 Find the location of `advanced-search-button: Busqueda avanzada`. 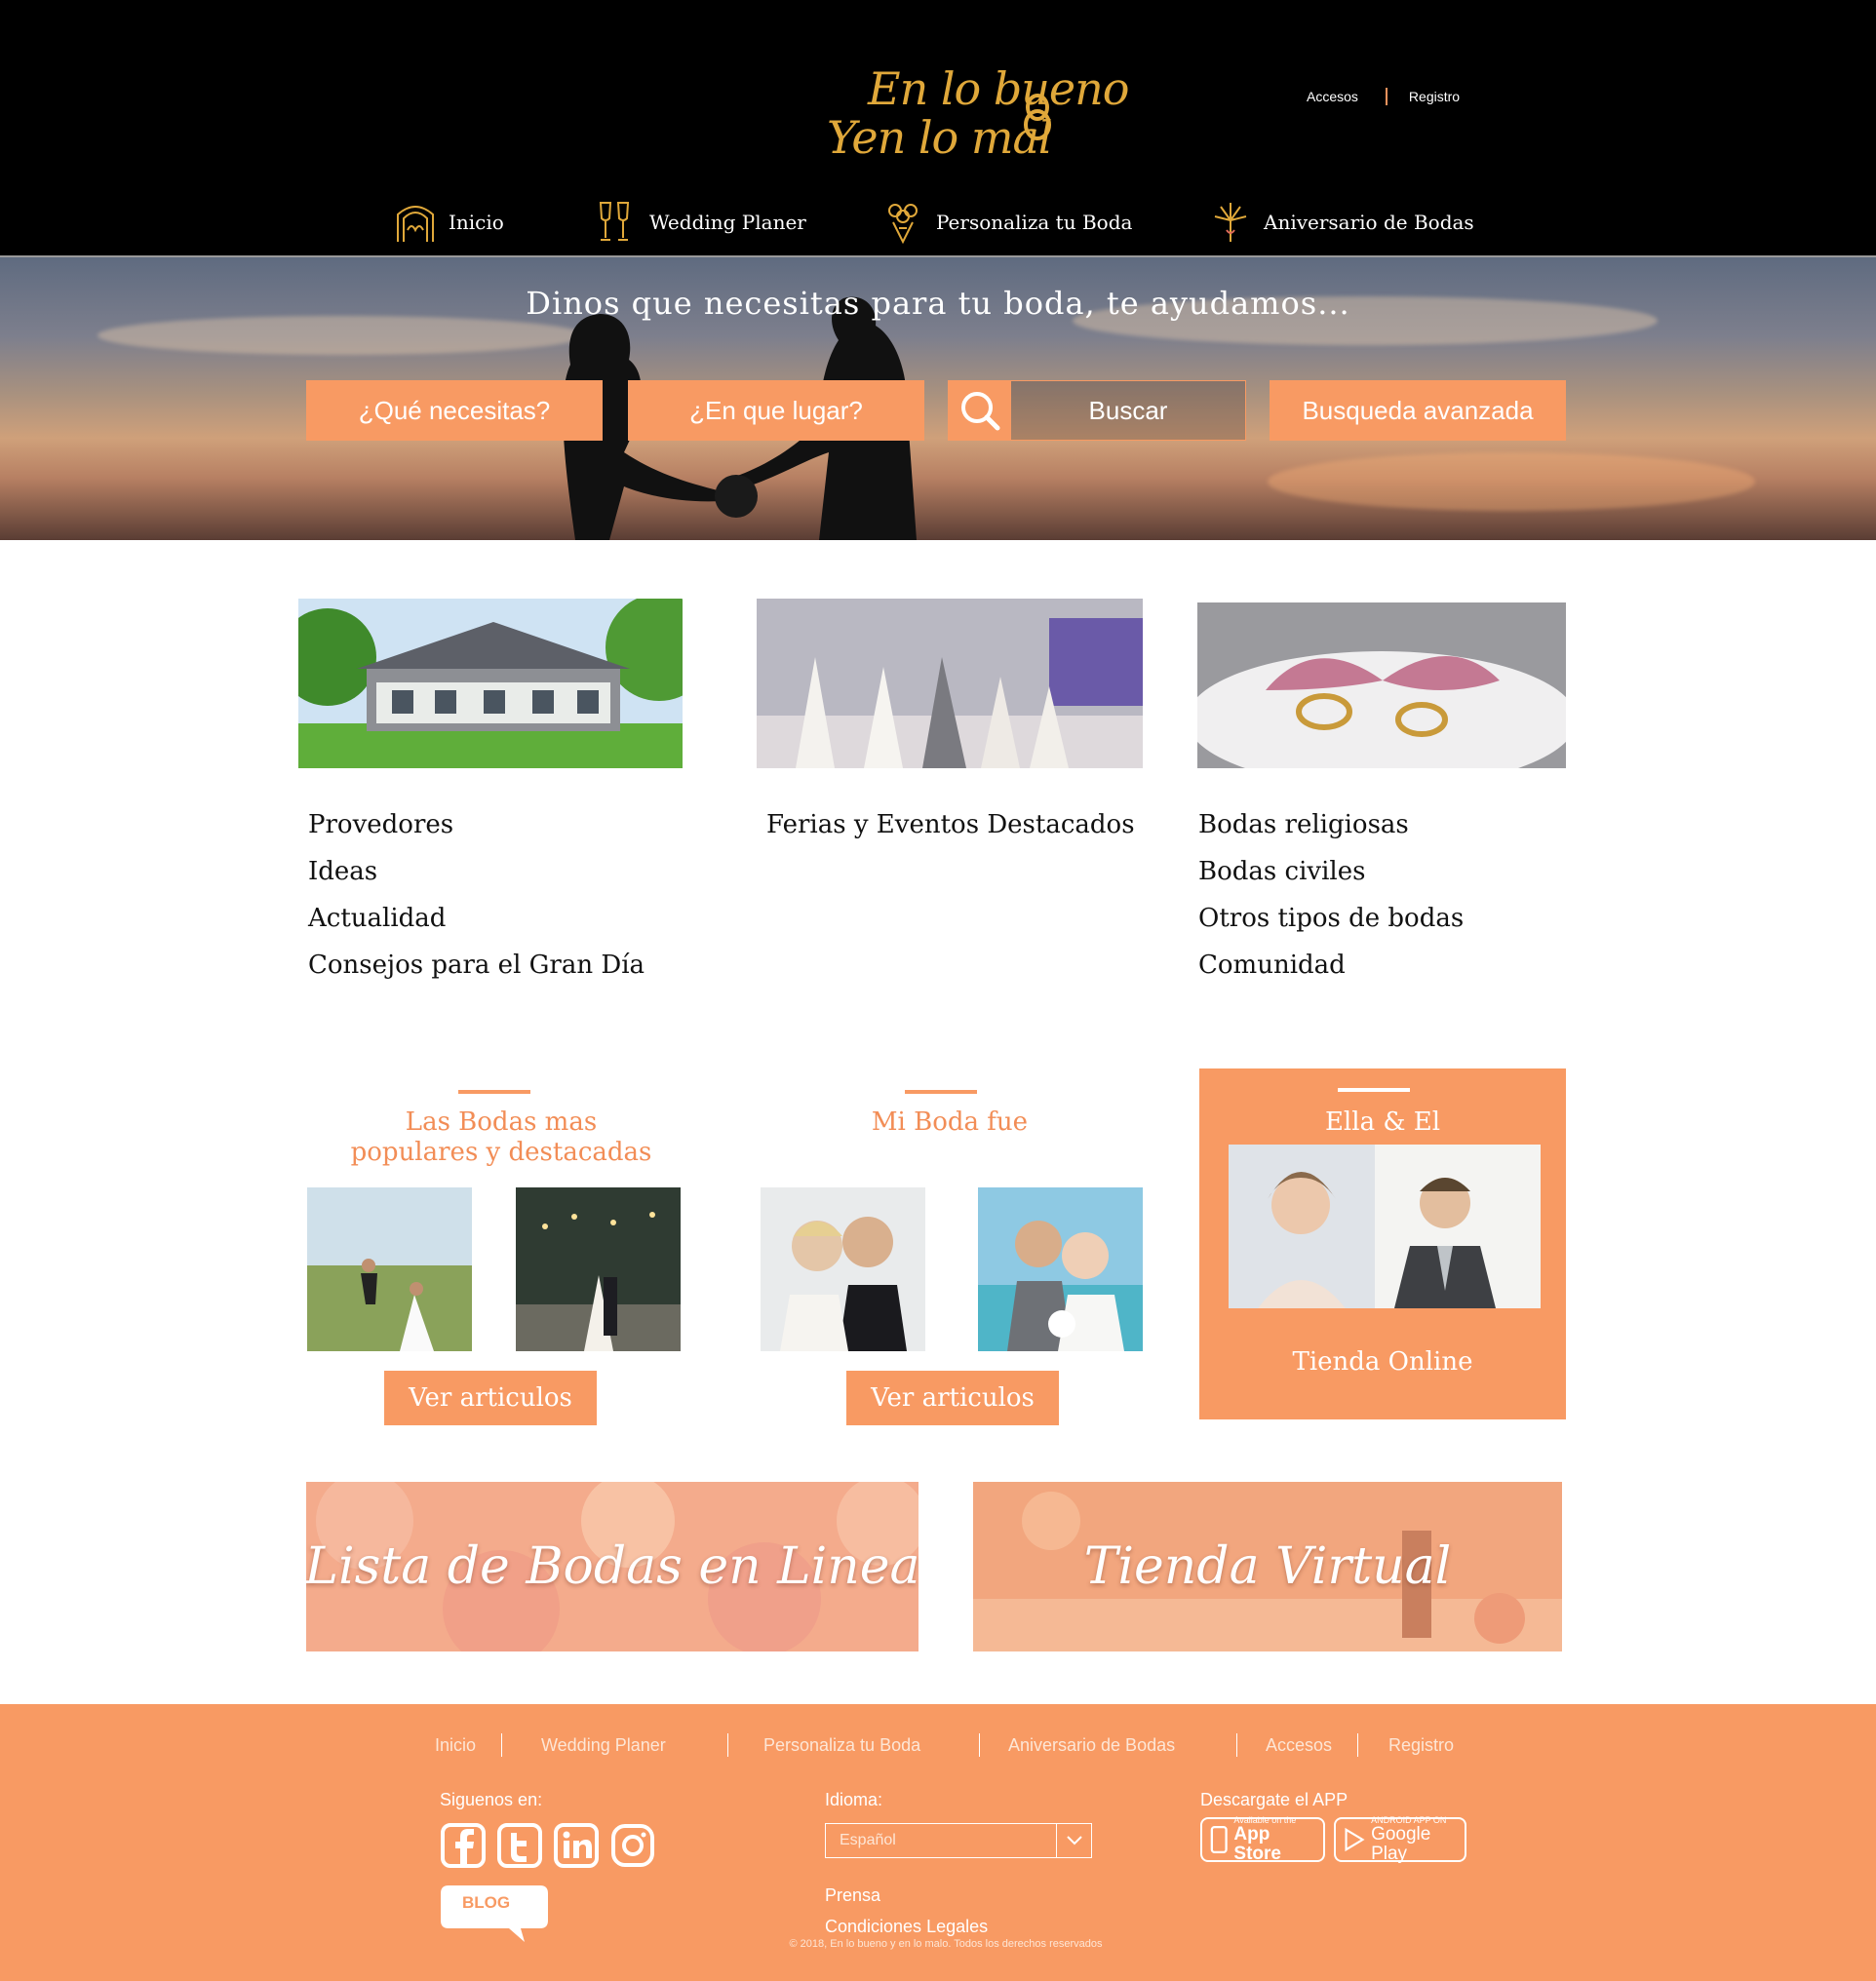

advanced-search-button: Busqueda avanzada is located at coordinates (1418, 411).